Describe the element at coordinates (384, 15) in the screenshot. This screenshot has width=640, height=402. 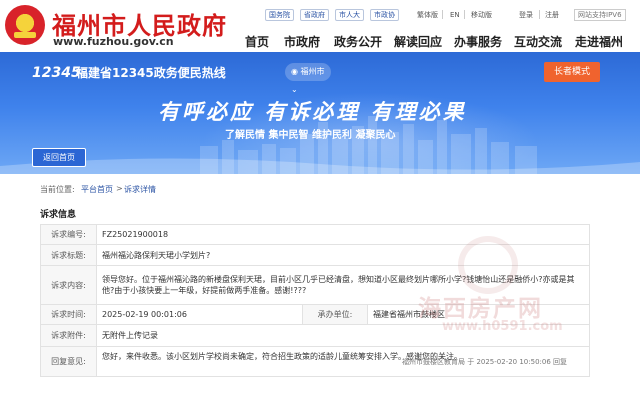
I see `link-cppcc: 市政协` at that location.